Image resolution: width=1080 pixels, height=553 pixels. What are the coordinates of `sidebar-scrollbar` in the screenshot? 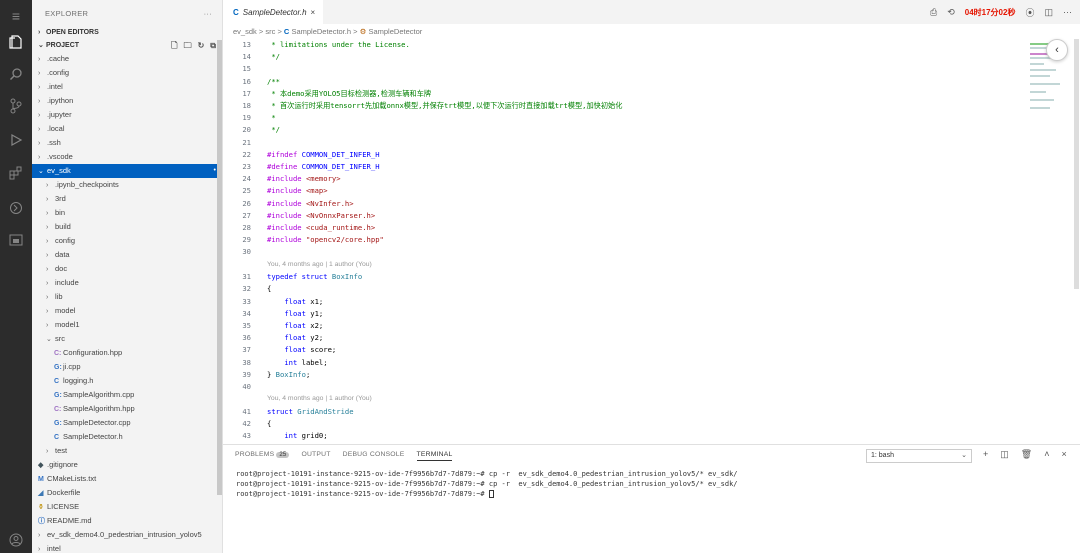 It's located at (219, 267).